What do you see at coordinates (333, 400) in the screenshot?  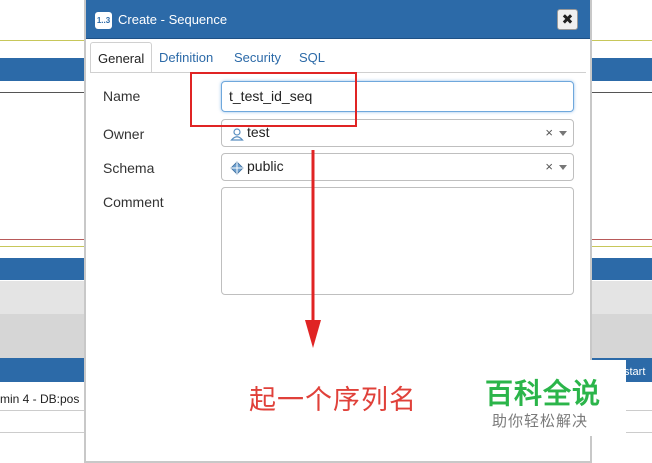 I see `annotation-caption: 起一个序列名` at bounding box center [333, 400].